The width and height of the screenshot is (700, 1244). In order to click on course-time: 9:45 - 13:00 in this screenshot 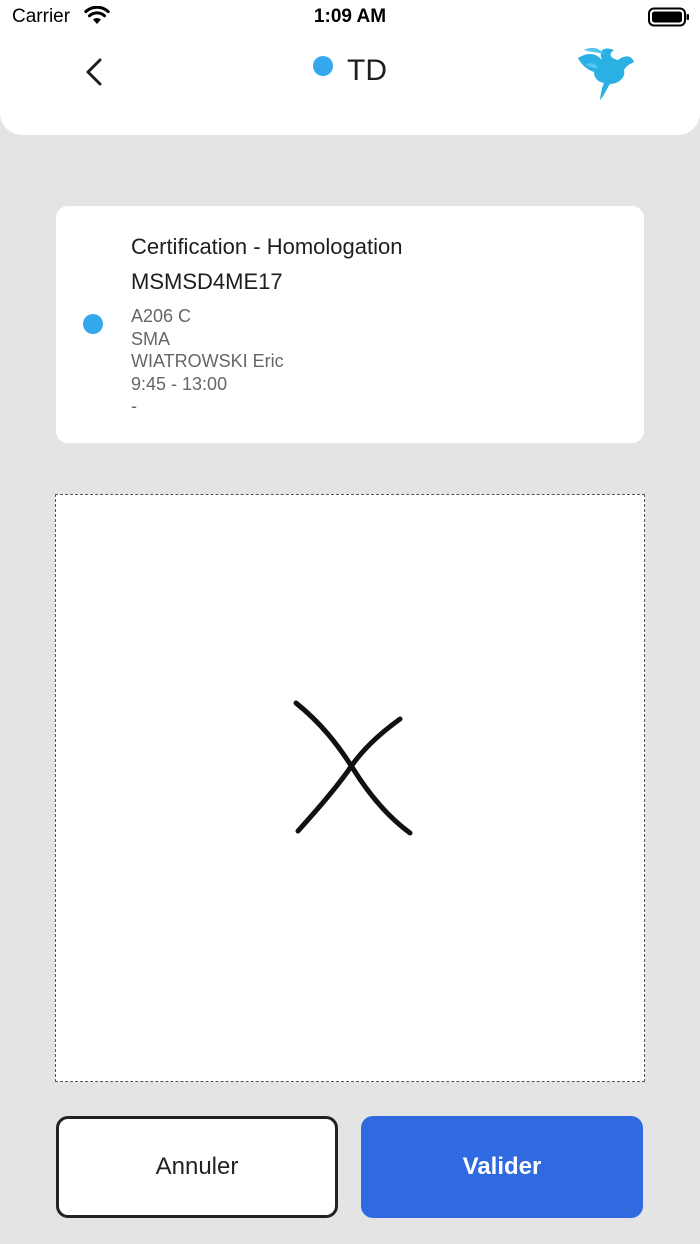, I will do `click(179, 383)`.